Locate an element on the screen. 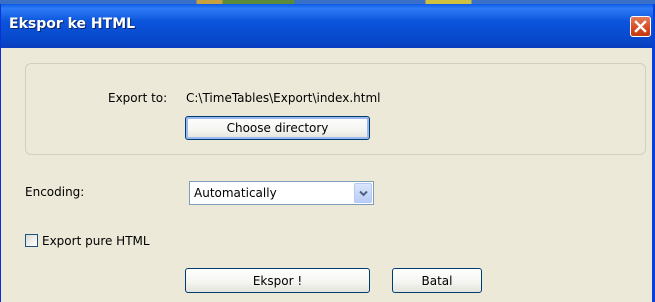  export-button: Ekspor ! is located at coordinates (277, 280).